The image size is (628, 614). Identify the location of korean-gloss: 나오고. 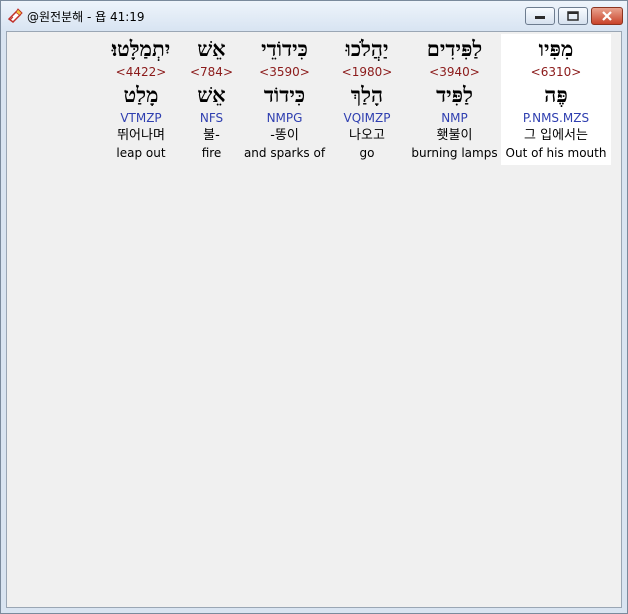
(367, 135).